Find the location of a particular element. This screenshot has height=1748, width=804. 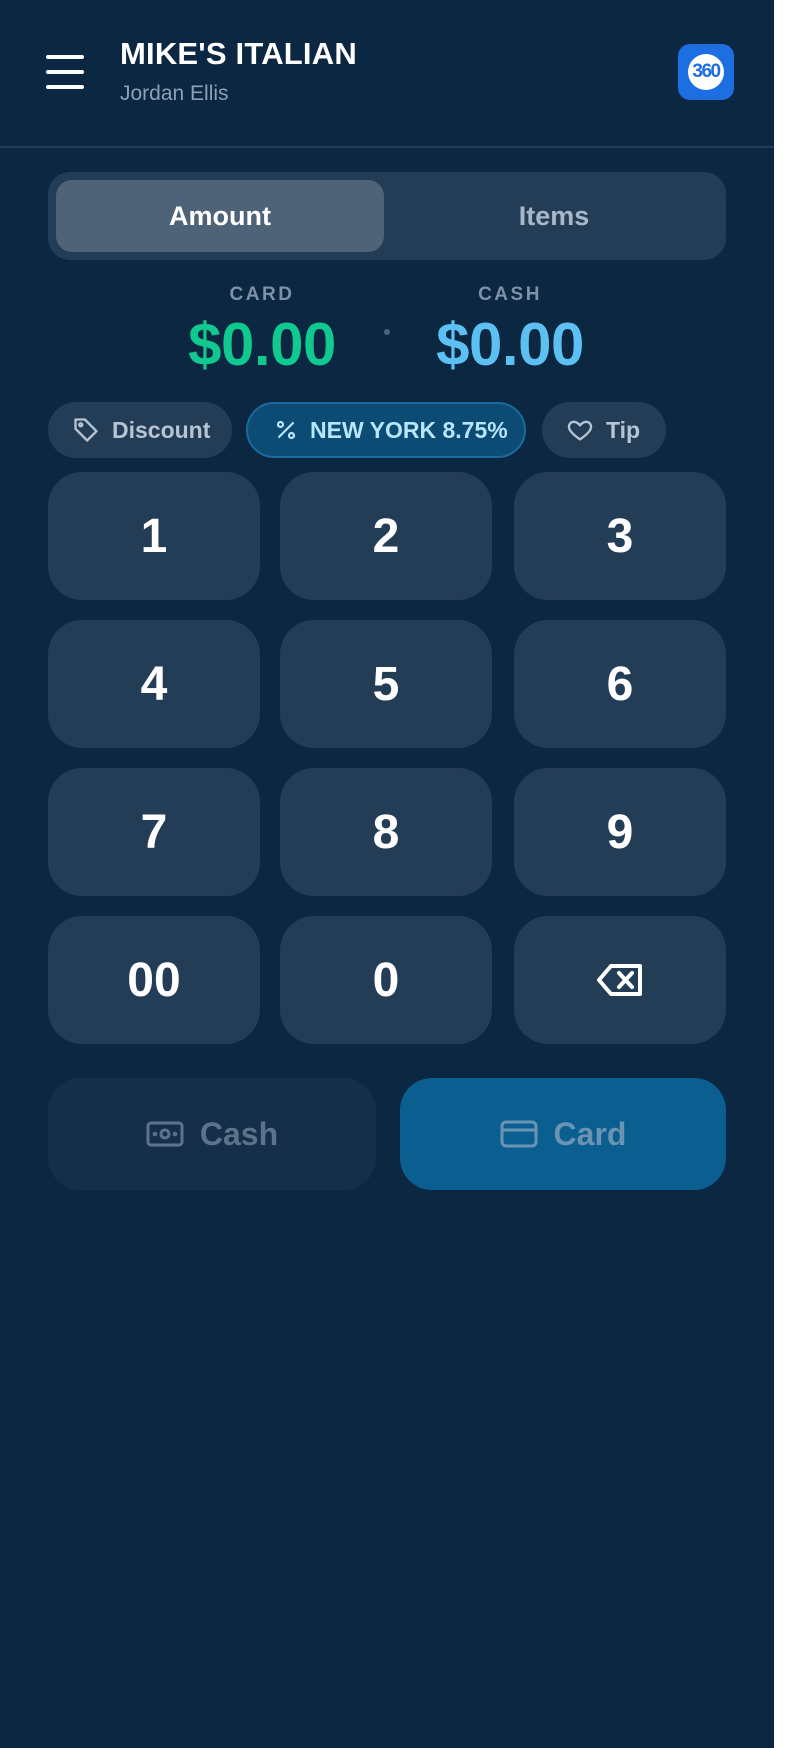

cash-payment-button: Cash is located at coordinates (212, 1134).